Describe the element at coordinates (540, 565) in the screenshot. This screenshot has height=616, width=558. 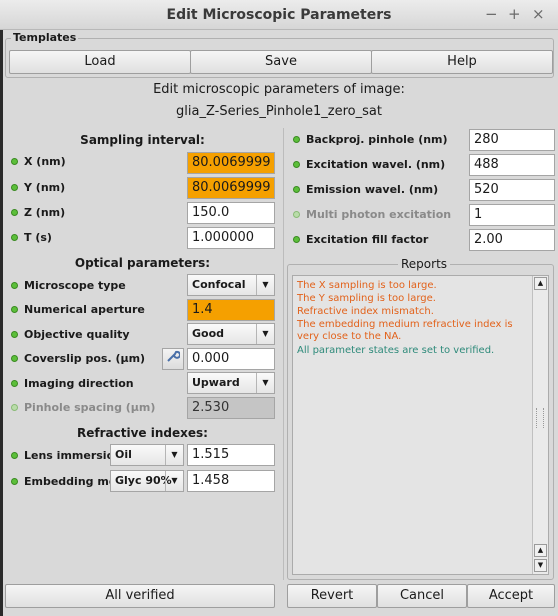
I see `scroll-down-icon: ▼` at that location.